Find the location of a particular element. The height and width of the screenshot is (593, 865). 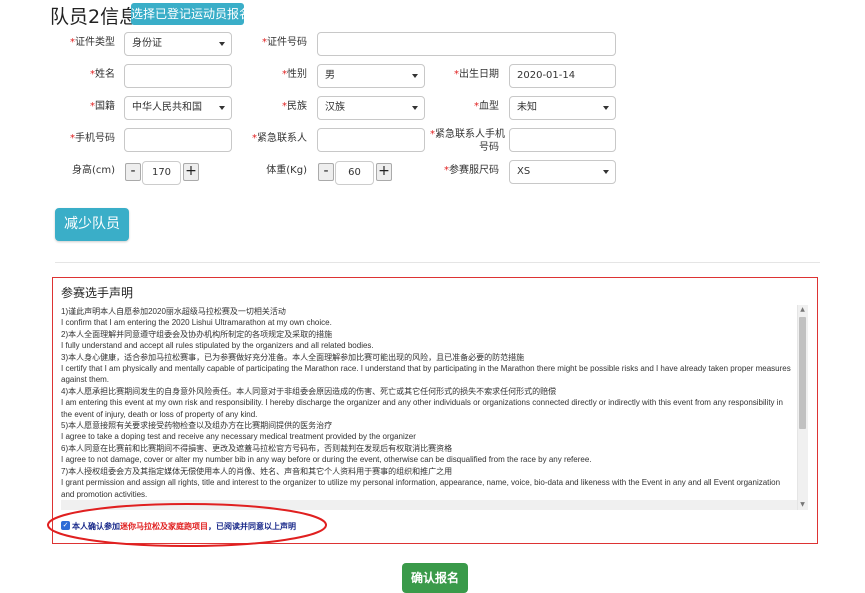

weight-label: 体重(Kg) is located at coordinates (286, 170).